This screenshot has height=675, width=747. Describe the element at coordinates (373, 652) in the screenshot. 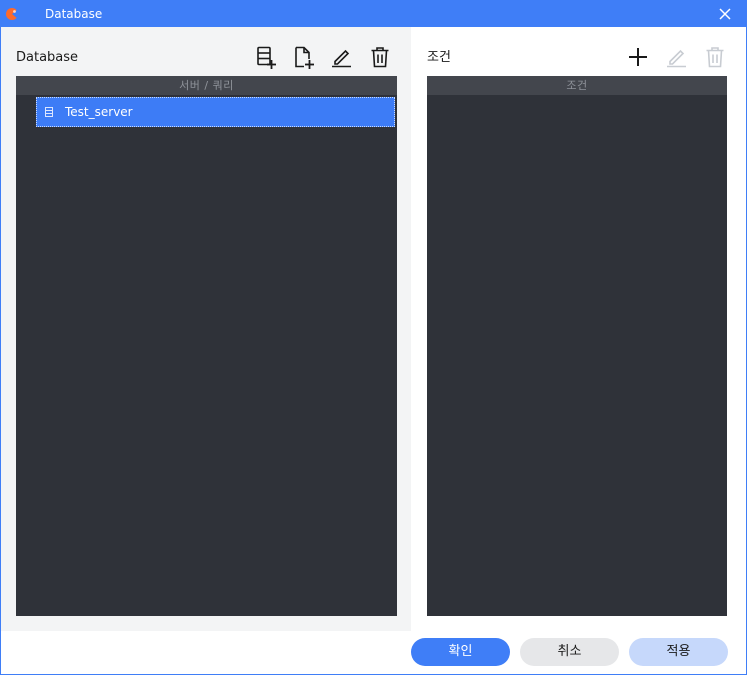

I see `dialog-footer: 확인 취소 적용` at that location.